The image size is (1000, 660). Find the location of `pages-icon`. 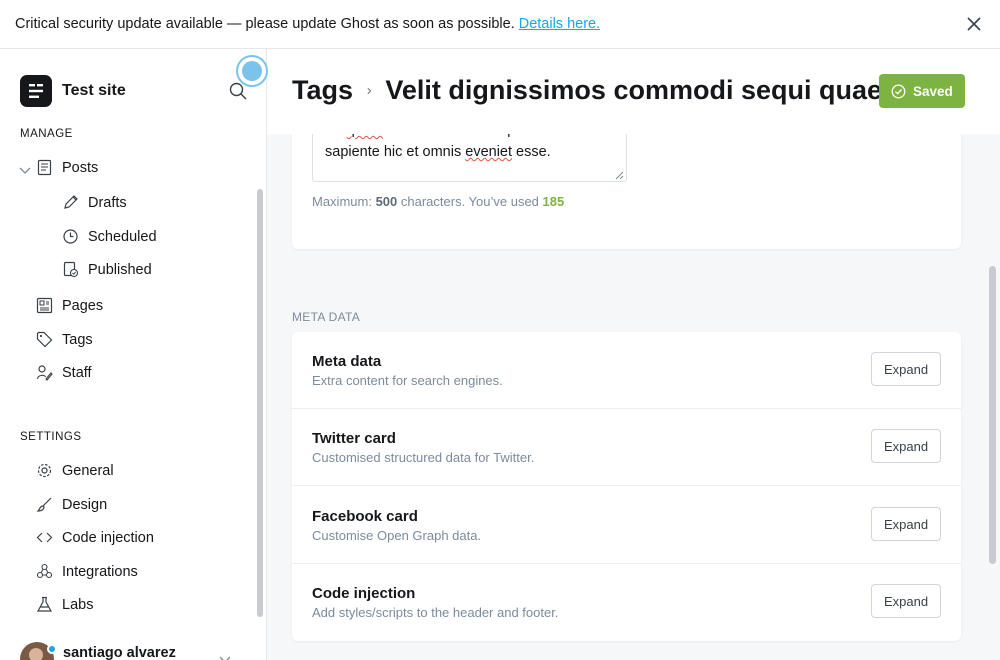

pages-icon is located at coordinates (44, 305).